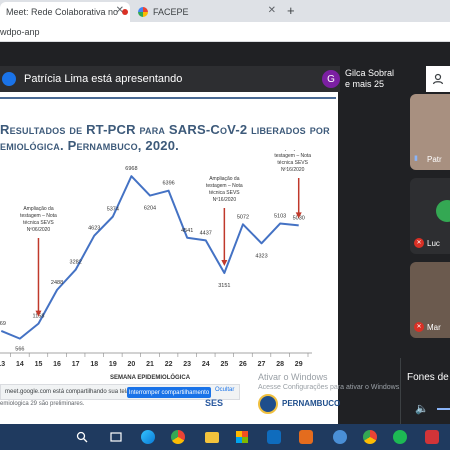 The width and height of the screenshot is (450, 450). Describe the element at coordinates (39, 364) in the screenshot. I see `x-tick-label: 15` at that location.